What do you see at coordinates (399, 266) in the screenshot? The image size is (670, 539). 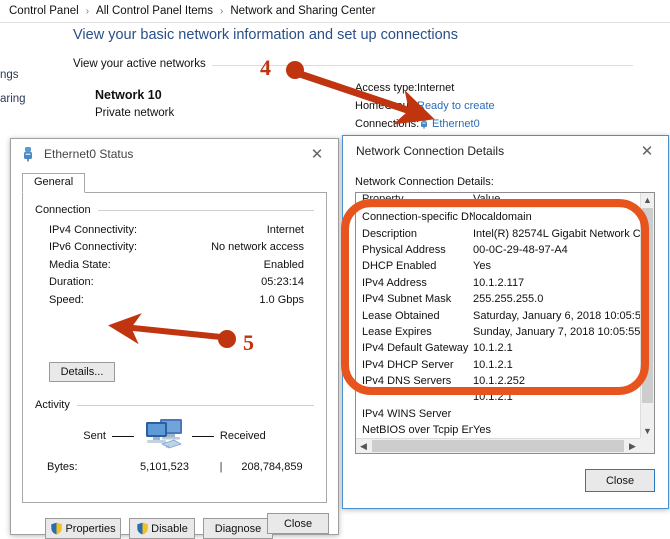 I see `details-row-property: DHCP Enabled` at bounding box center [399, 266].